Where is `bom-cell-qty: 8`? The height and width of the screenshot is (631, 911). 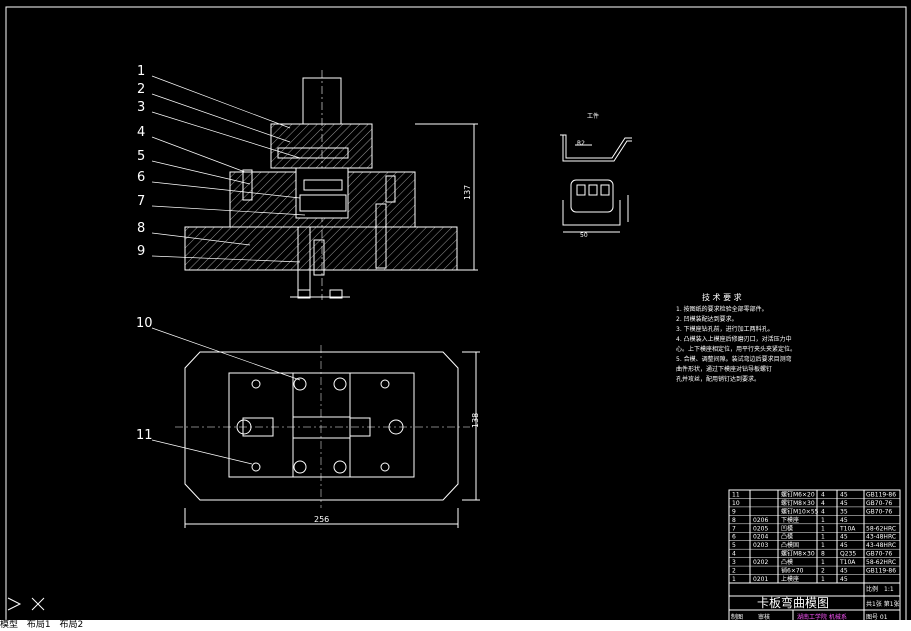 bom-cell-qty: 8 is located at coordinates (823, 554).